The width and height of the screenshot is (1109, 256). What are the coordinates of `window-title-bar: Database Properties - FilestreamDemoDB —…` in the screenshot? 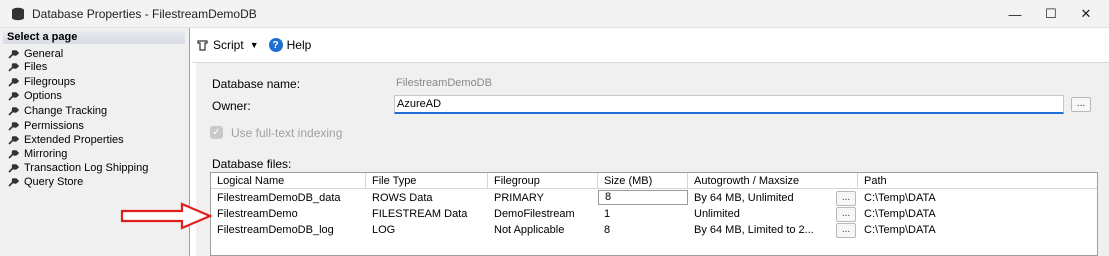 It's located at (554, 14).